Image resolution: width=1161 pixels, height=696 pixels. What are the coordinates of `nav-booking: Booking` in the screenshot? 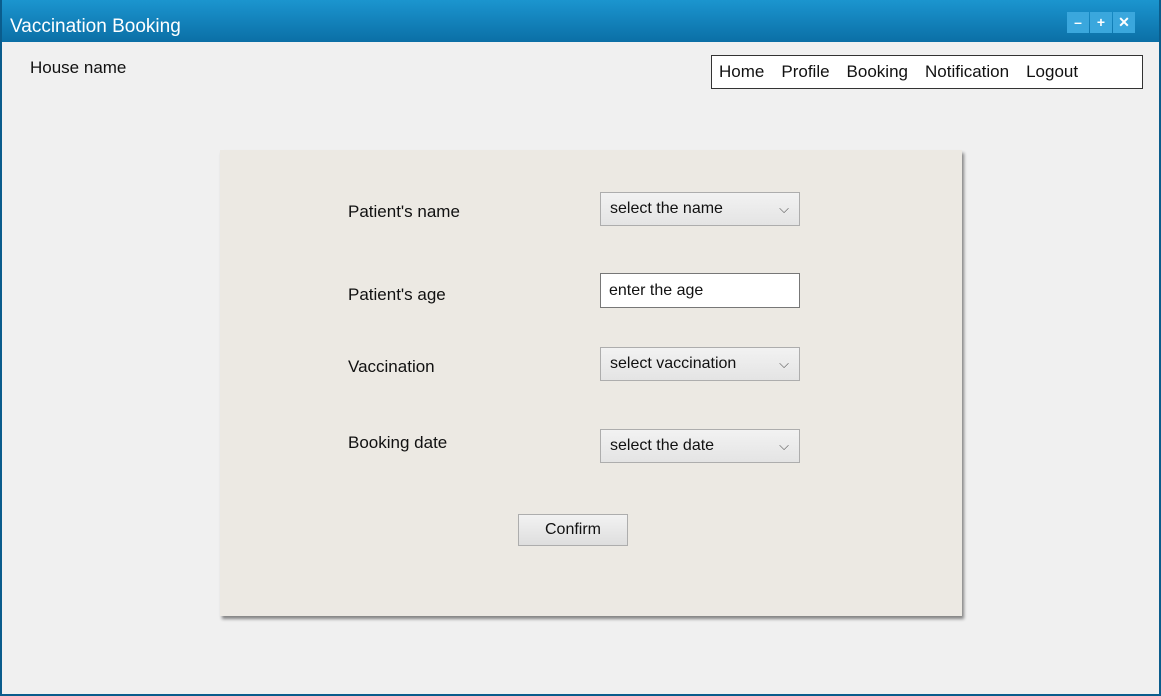 It's located at (877, 72).